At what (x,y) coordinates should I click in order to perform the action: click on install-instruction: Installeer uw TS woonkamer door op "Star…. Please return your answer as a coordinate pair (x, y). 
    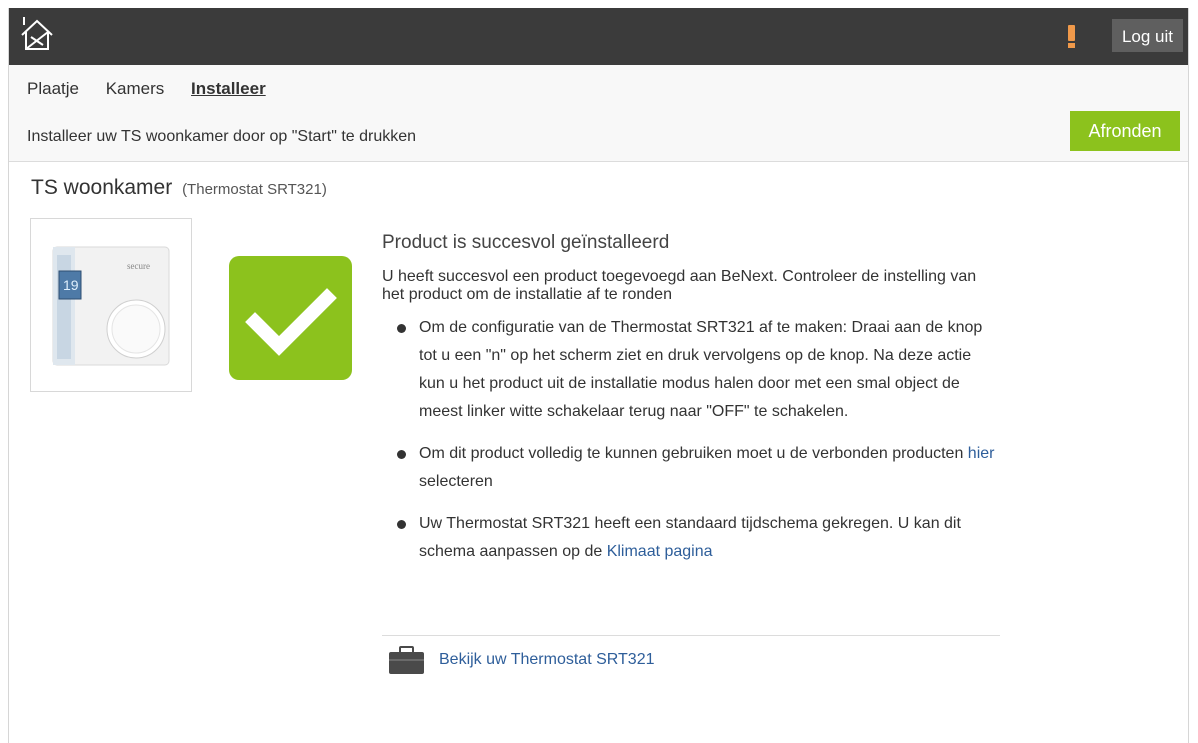
    Looking at the image, I should click on (222, 136).